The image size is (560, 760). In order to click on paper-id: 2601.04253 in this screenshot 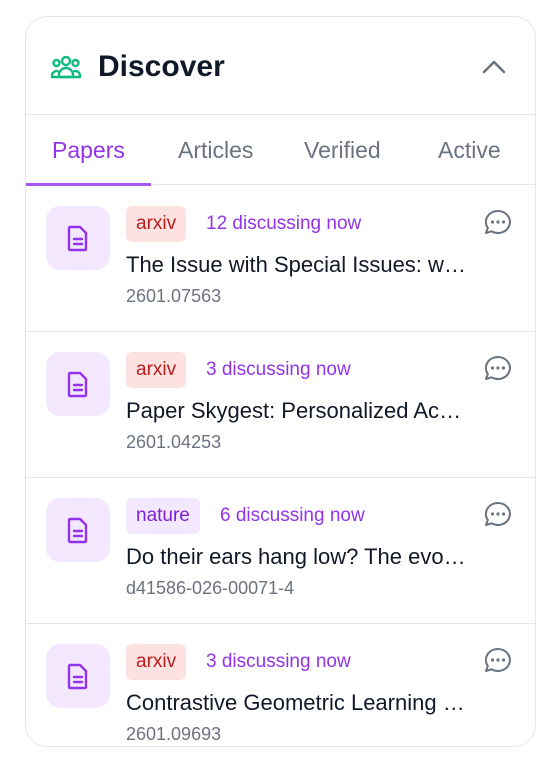, I will do `click(174, 442)`.